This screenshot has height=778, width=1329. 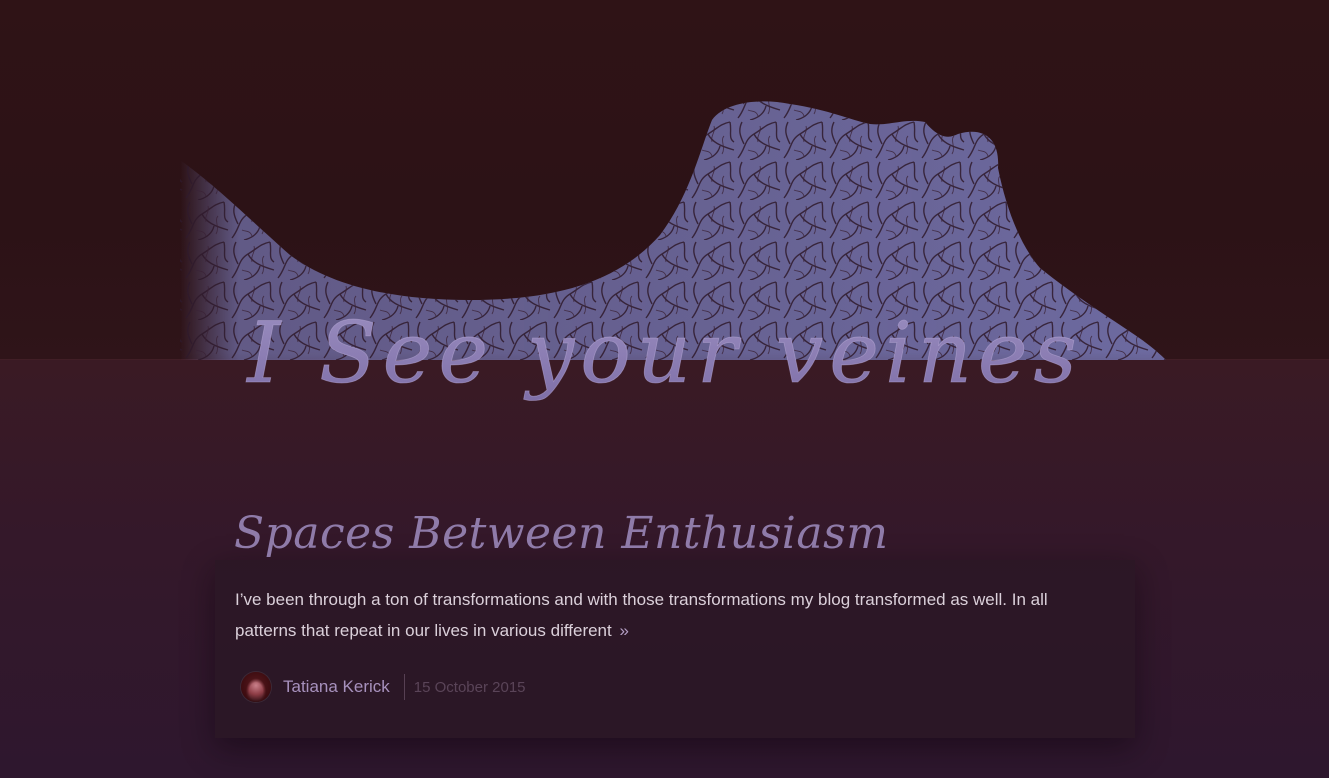 I want to click on author-avatar, so click(x=256, y=687).